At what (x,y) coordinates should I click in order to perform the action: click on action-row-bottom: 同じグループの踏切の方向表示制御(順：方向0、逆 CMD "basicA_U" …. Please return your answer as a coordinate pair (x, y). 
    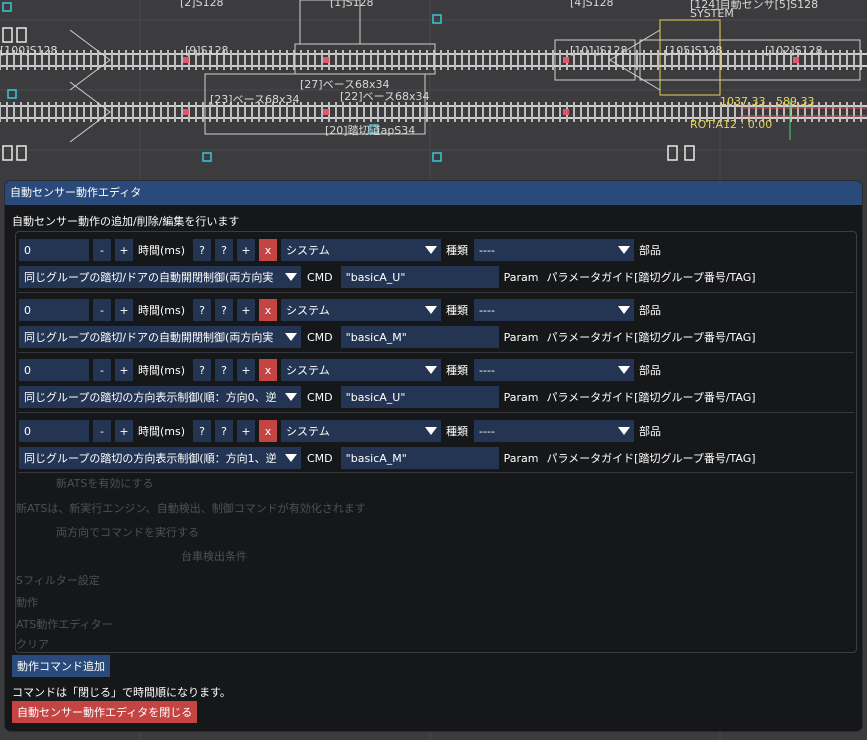
    Looking at the image, I should click on (387, 397).